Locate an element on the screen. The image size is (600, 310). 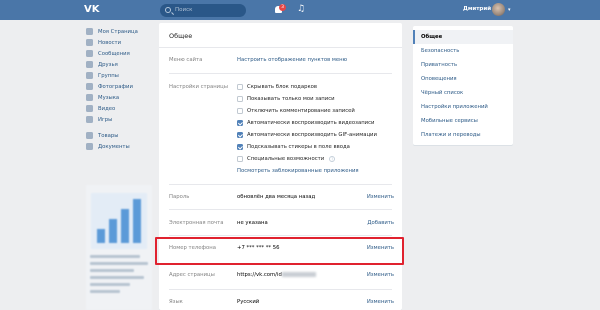
nav-label: Видео is located at coordinates (107, 108).